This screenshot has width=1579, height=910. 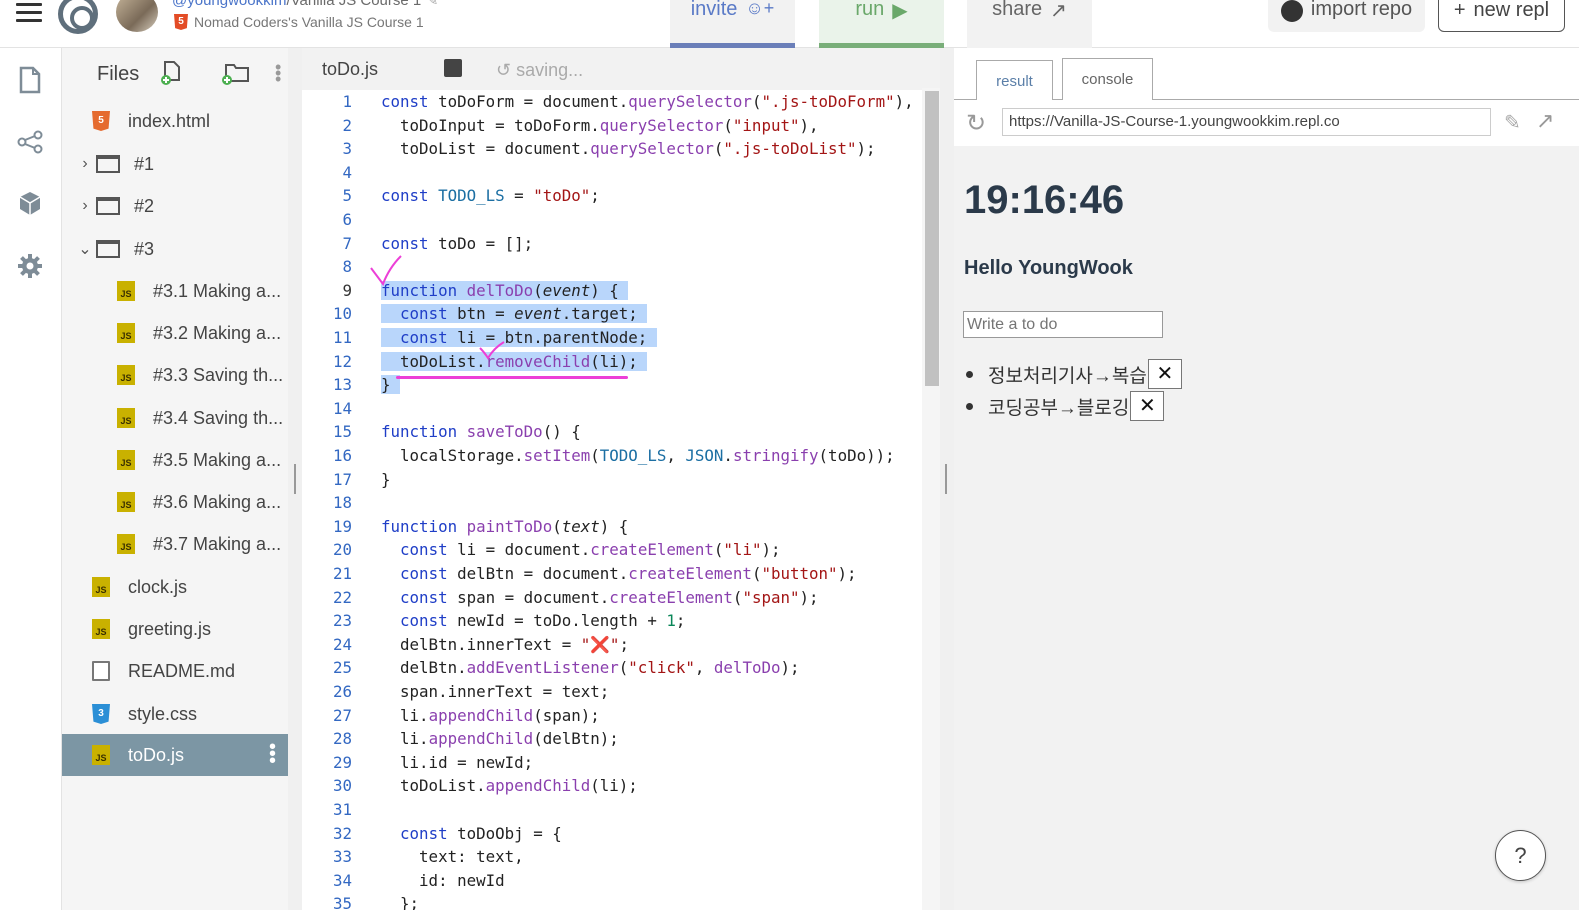 What do you see at coordinates (236, 76) in the screenshot?
I see `add-folder-icon` at bounding box center [236, 76].